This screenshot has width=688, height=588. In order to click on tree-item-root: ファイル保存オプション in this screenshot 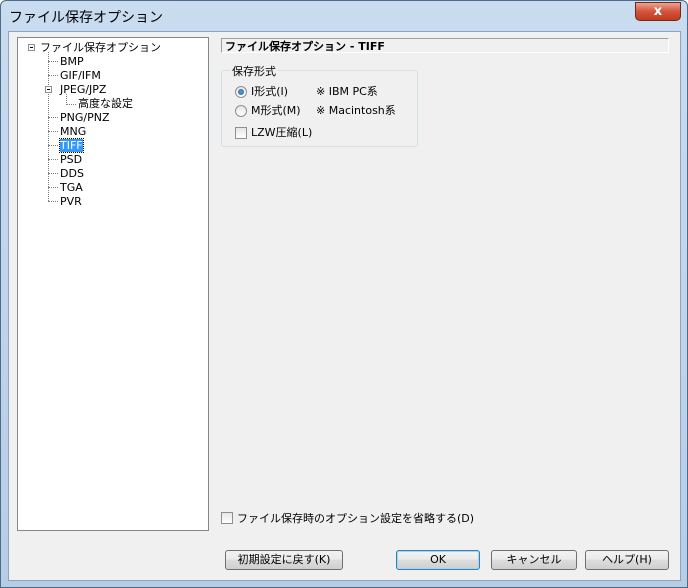, I will do `click(100, 48)`.